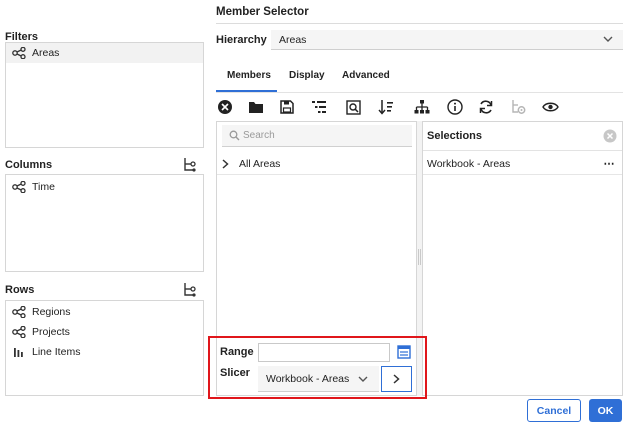 This screenshot has width=624, height=426. I want to click on hierarchy-value: Areas, so click(293, 40).